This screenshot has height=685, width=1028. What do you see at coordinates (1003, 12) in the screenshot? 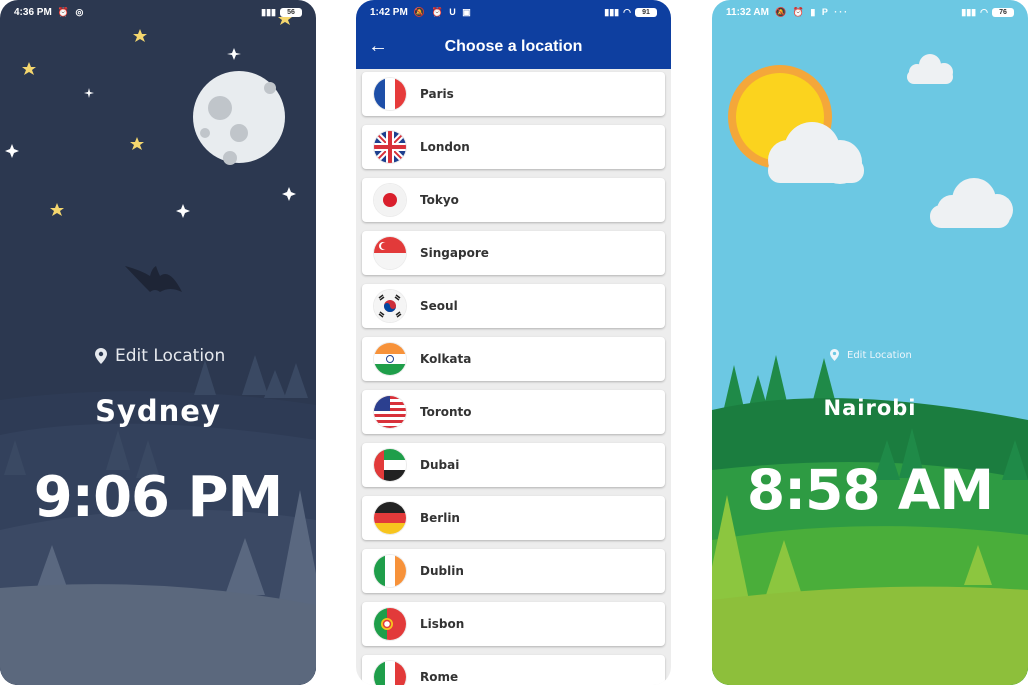
I see `battery-icon: 76` at bounding box center [1003, 12].